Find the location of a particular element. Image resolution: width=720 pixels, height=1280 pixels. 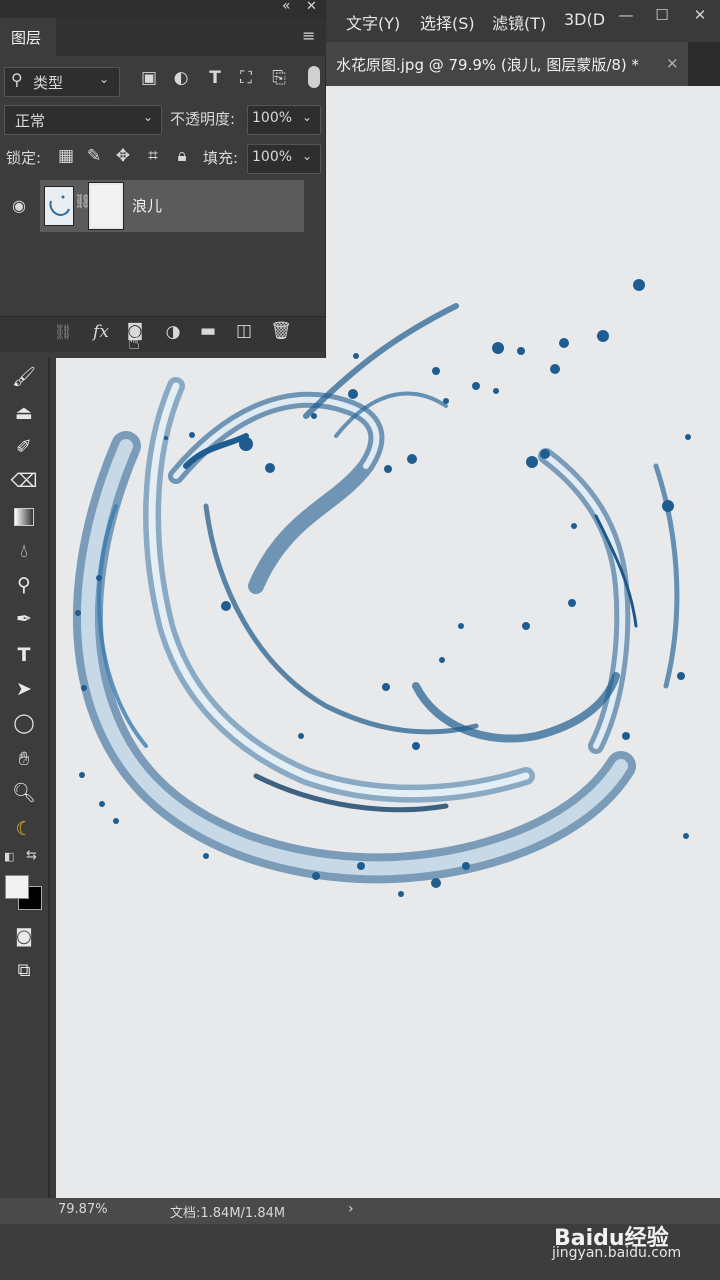

delete-layer-icon: 🗑︎ is located at coordinates (281, 331).